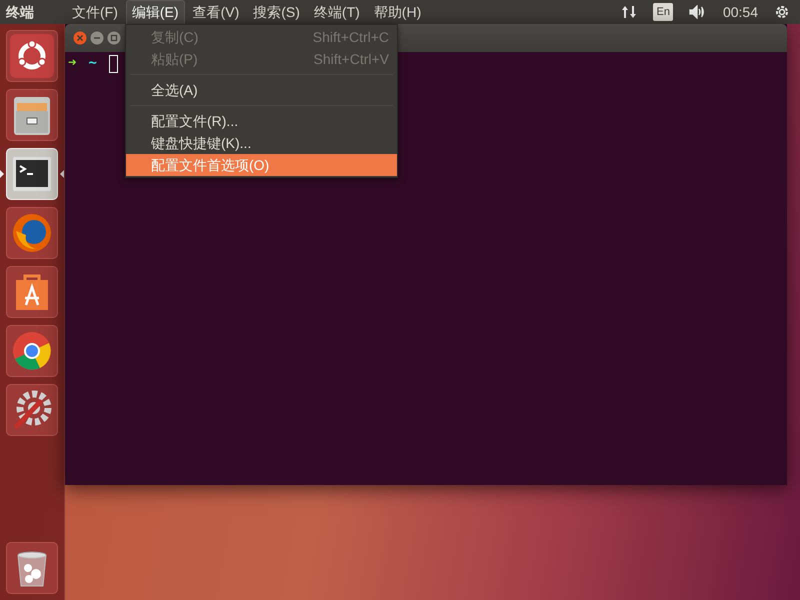  I want to click on round-browser-icon, so click(32, 351).